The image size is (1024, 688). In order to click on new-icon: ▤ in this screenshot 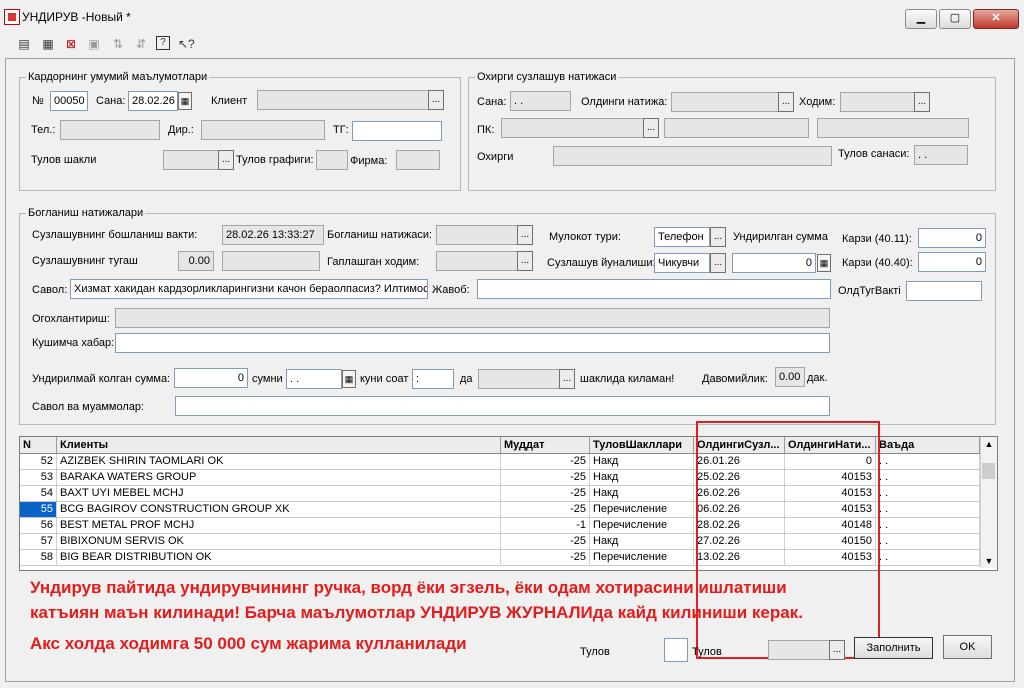, I will do `click(24, 44)`.